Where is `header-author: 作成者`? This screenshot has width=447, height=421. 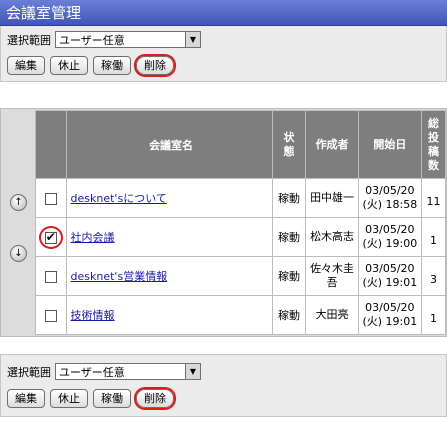
header-author: 作成者 is located at coordinates (332, 144).